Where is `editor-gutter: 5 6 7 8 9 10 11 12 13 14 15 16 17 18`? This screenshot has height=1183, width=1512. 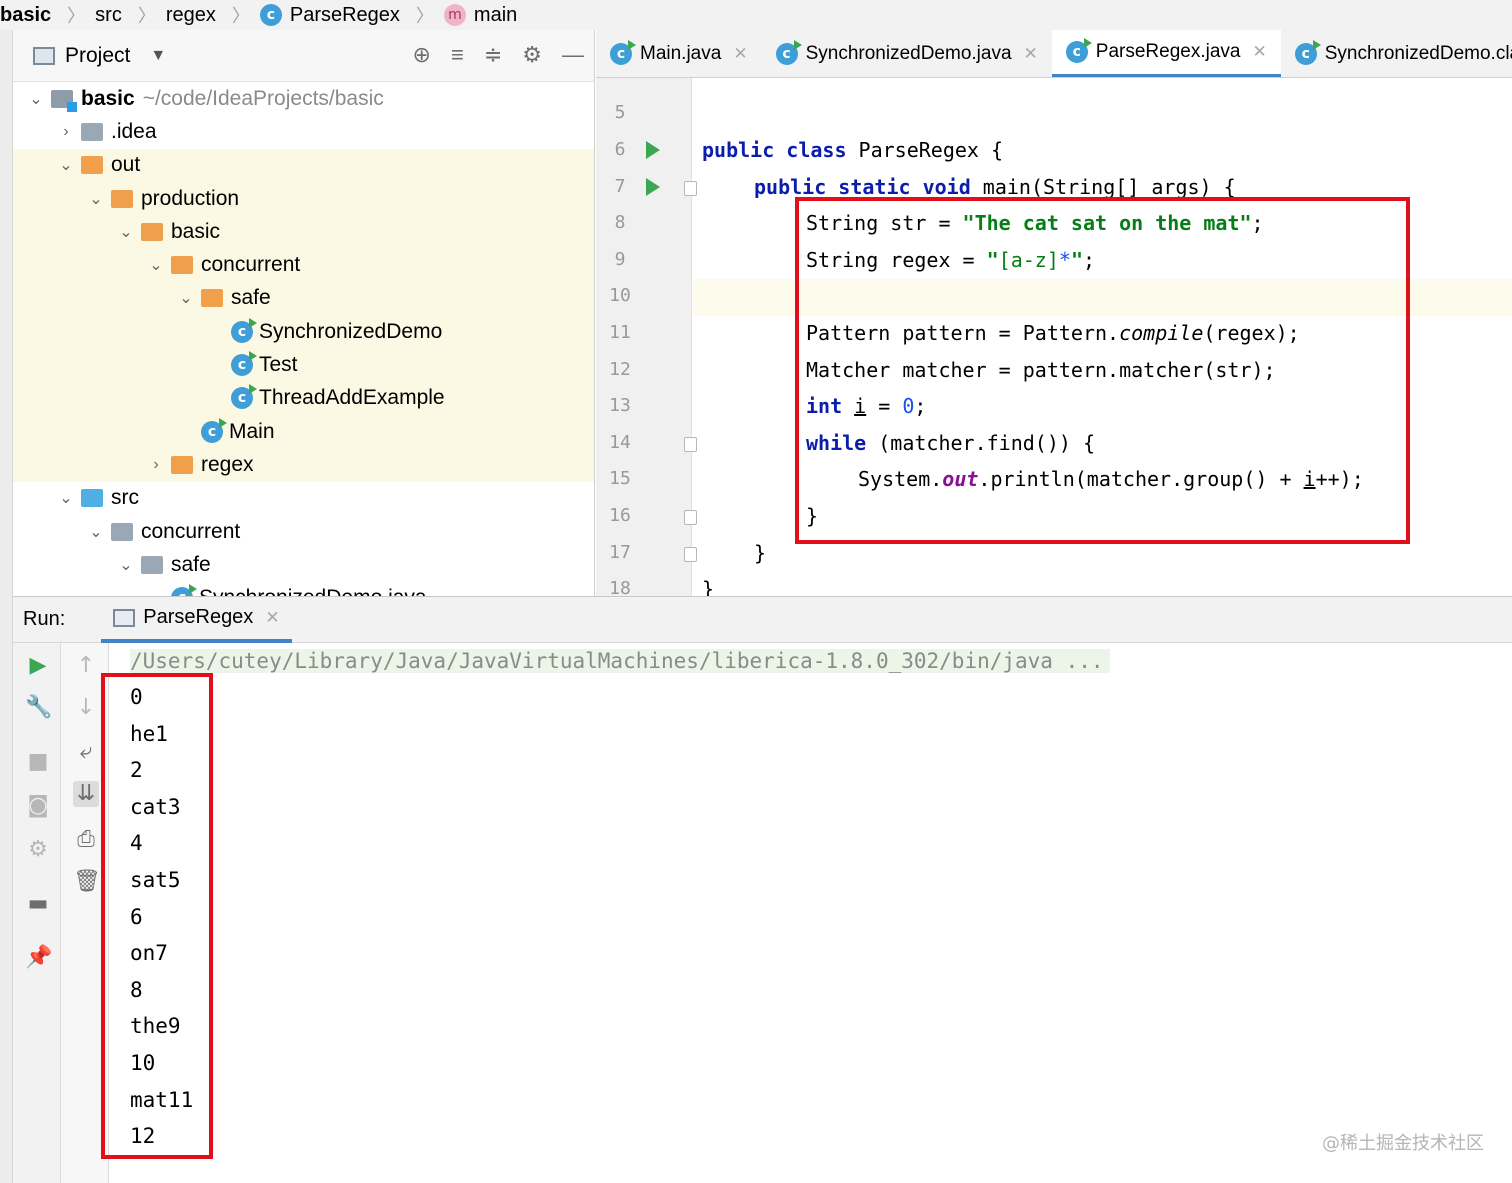 editor-gutter: 5 6 7 8 9 10 11 12 13 14 15 16 17 18 is located at coordinates (646, 337).